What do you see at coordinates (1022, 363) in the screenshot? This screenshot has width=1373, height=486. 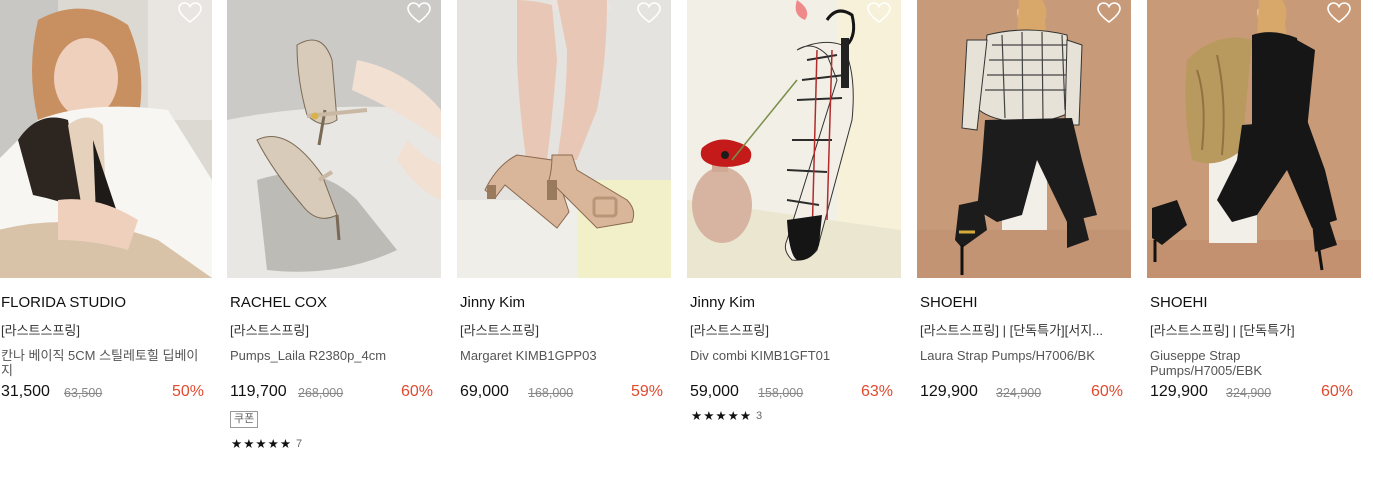 I see `product-name: Laura Strap Pumps/H7006/BK` at bounding box center [1022, 363].